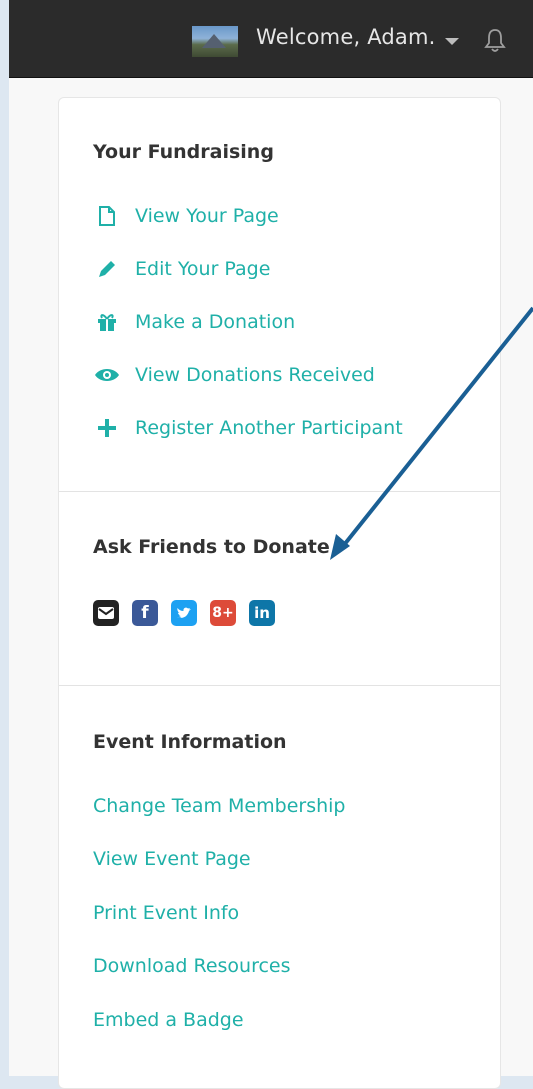  I want to click on your-fundraising-heading: Your Fundraising, so click(183, 152).